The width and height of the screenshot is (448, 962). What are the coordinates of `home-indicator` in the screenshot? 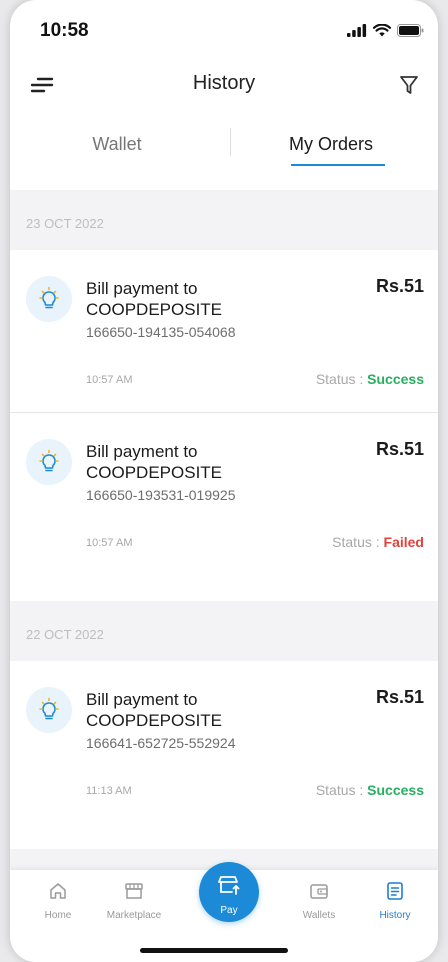 It's located at (214, 950).